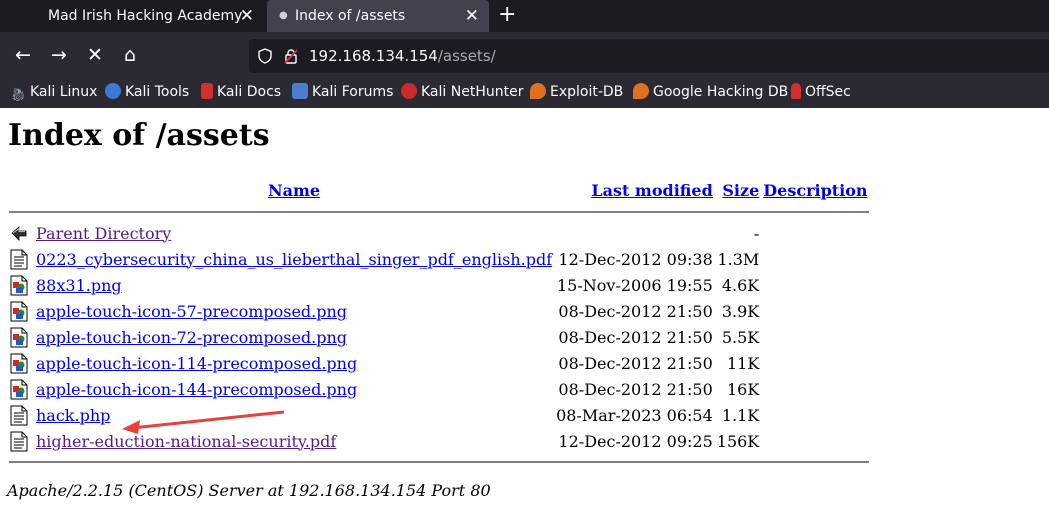 The width and height of the screenshot is (1049, 519). I want to click on bookmark-kali-linux: 🐉︎ Kali Linux, so click(53, 92).